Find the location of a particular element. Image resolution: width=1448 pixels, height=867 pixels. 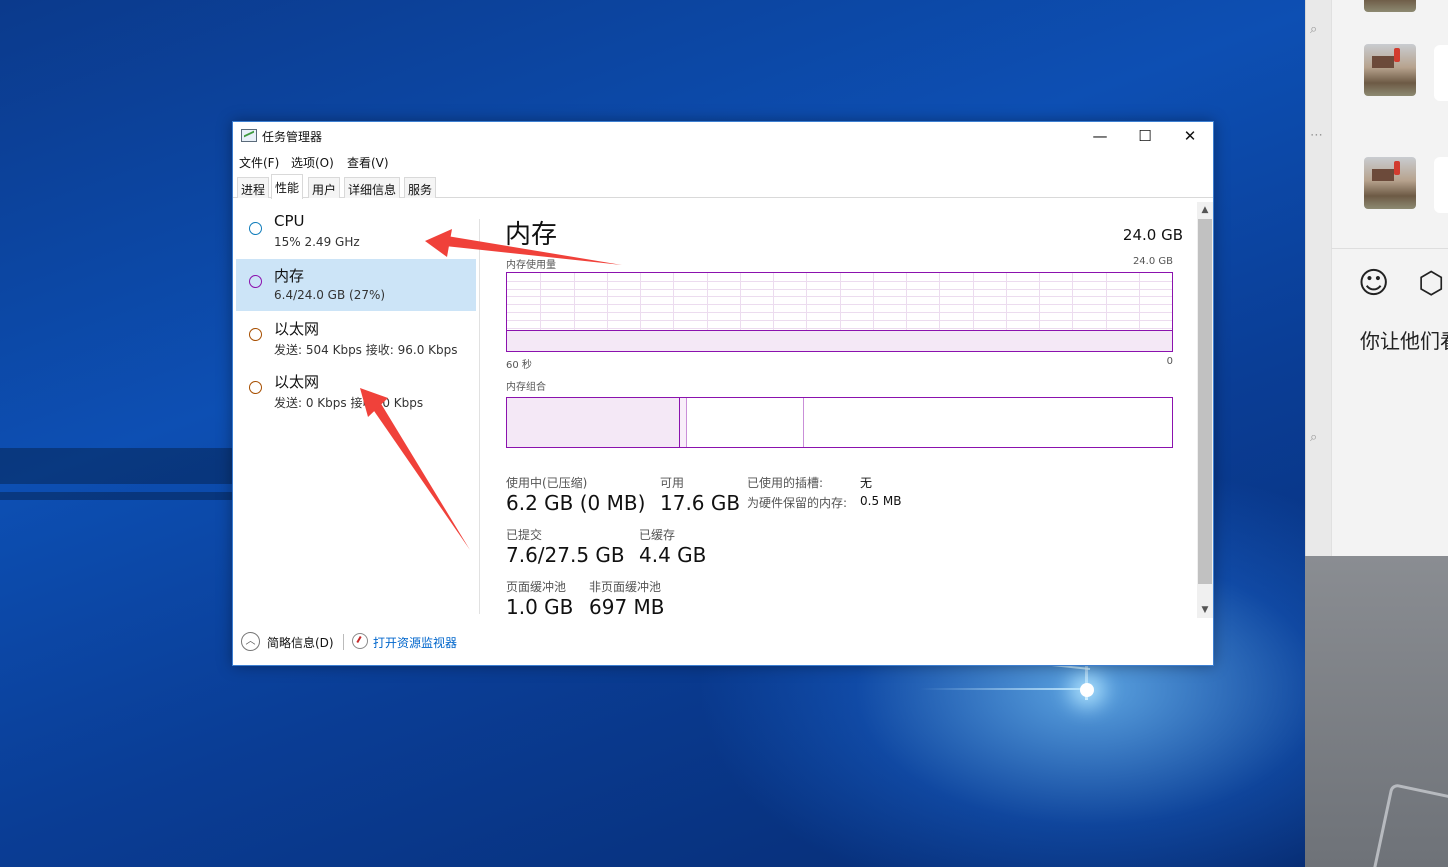

scroll-thumb is located at coordinates (1205, 401).